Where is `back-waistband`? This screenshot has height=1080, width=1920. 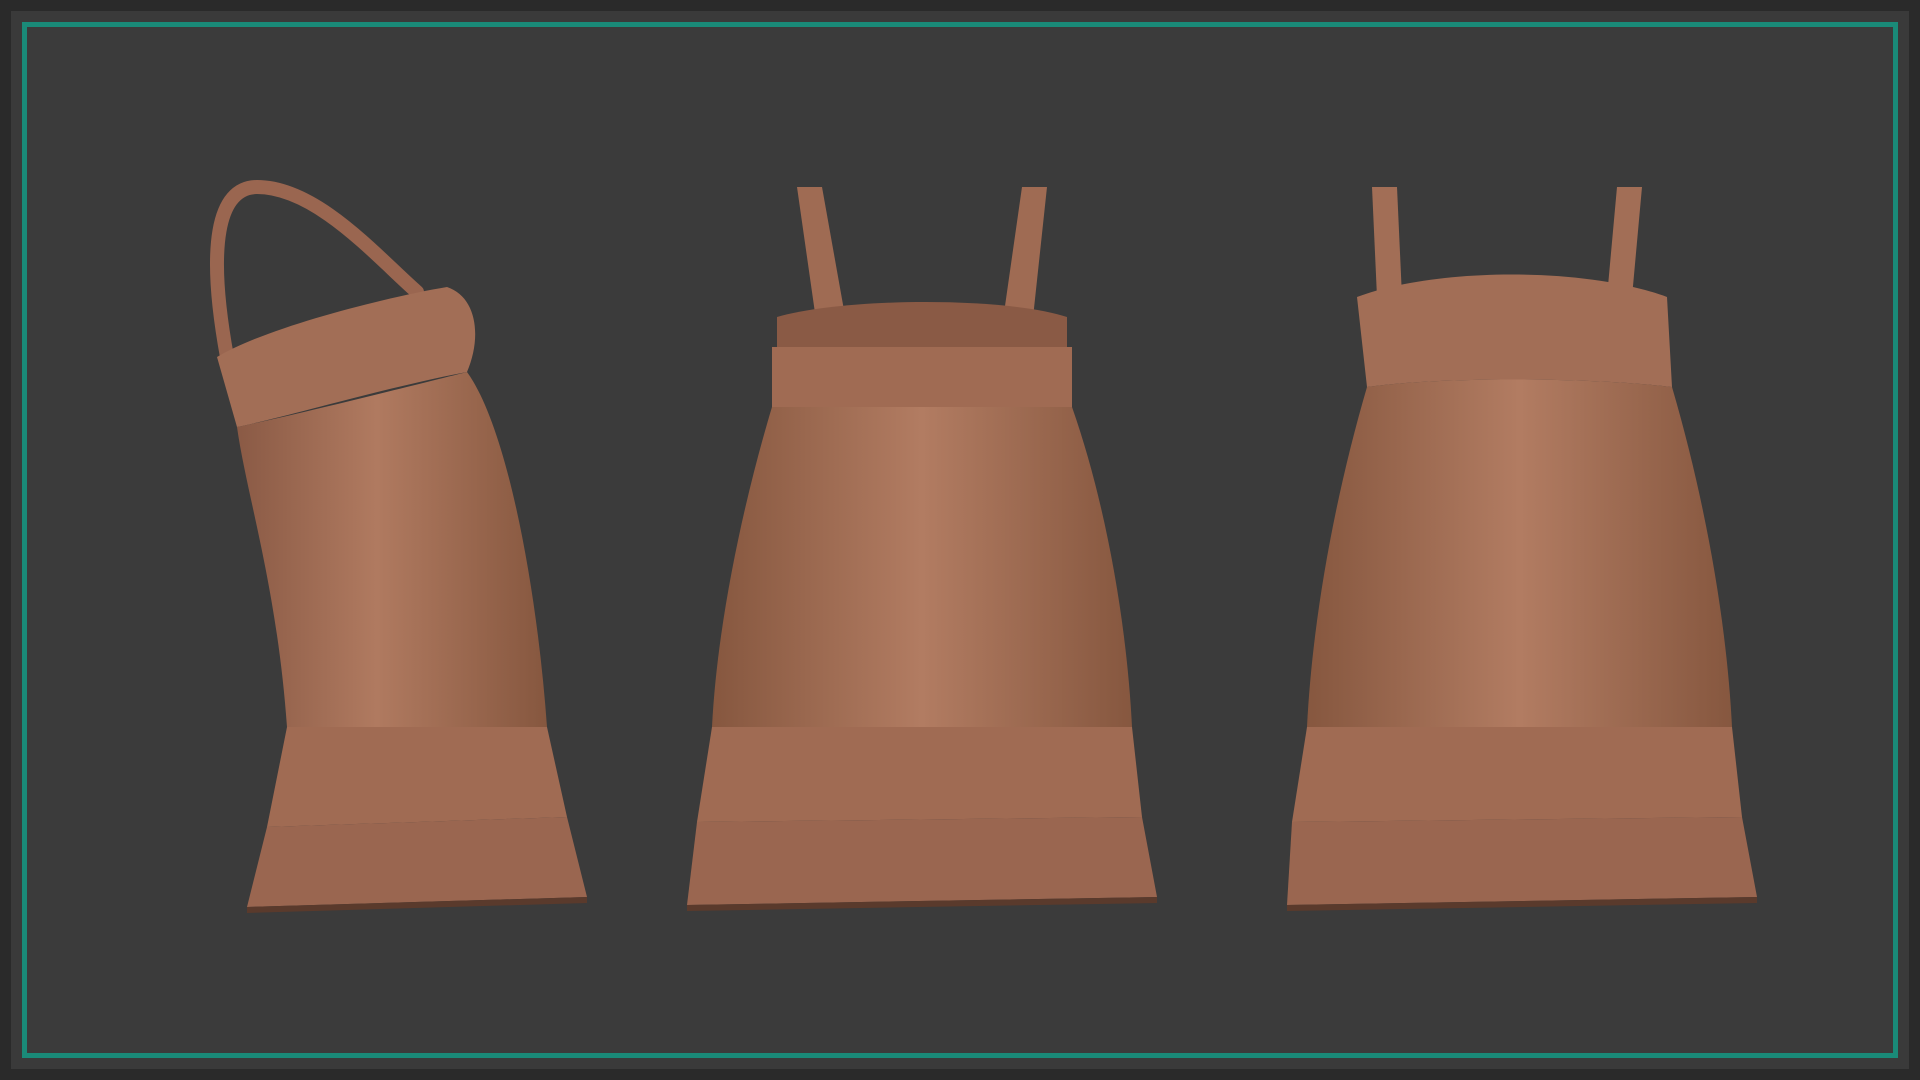 back-waistband is located at coordinates (922, 377).